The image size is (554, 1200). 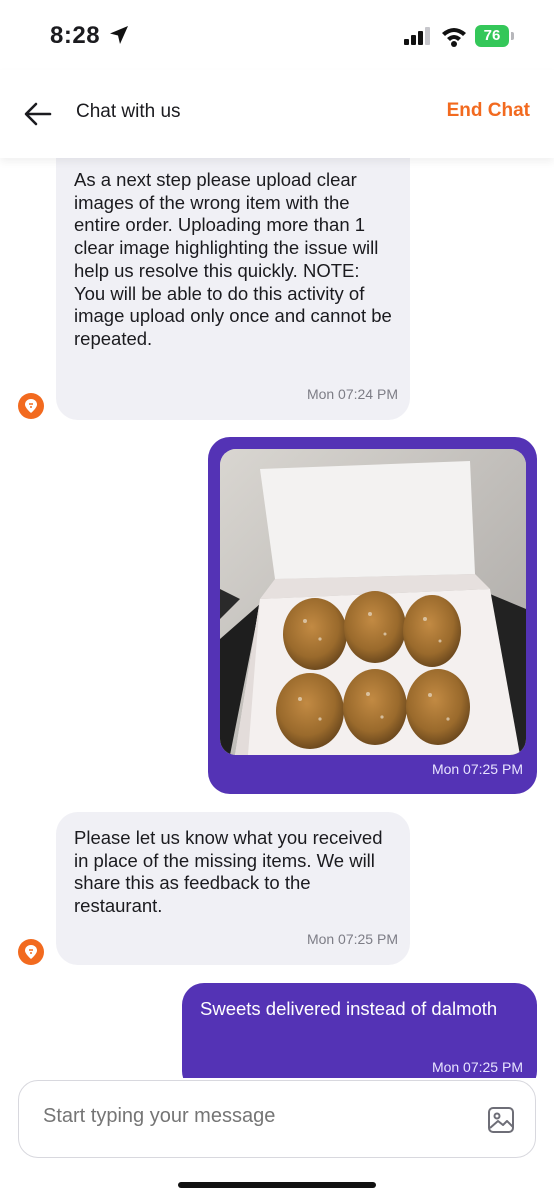 What do you see at coordinates (38, 114) in the screenshot?
I see `back-arrow-icon` at bounding box center [38, 114].